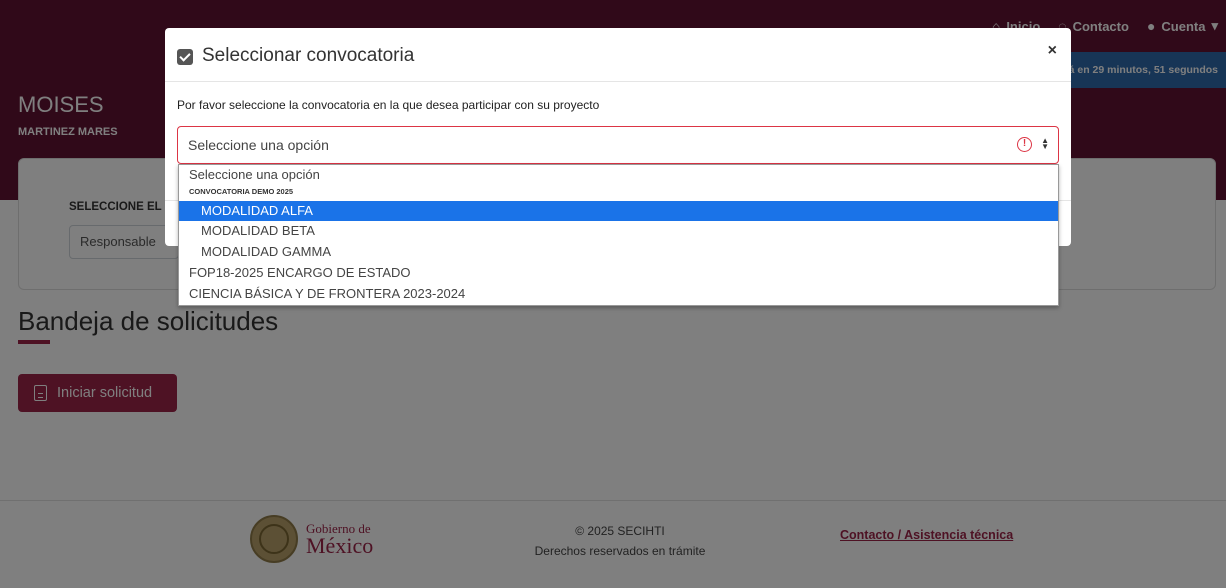 This screenshot has height=588, width=1226. What do you see at coordinates (618, 211) in the screenshot?
I see `option-modalidad-alfa: MODALIDAD ALFA` at bounding box center [618, 211].